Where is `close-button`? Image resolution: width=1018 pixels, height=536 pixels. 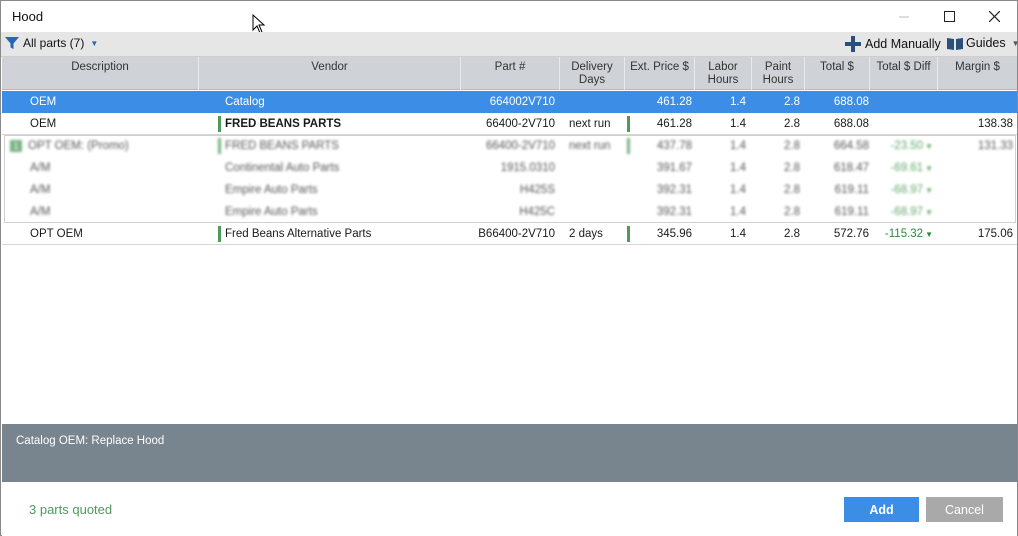 close-button is located at coordinates (994, 16).